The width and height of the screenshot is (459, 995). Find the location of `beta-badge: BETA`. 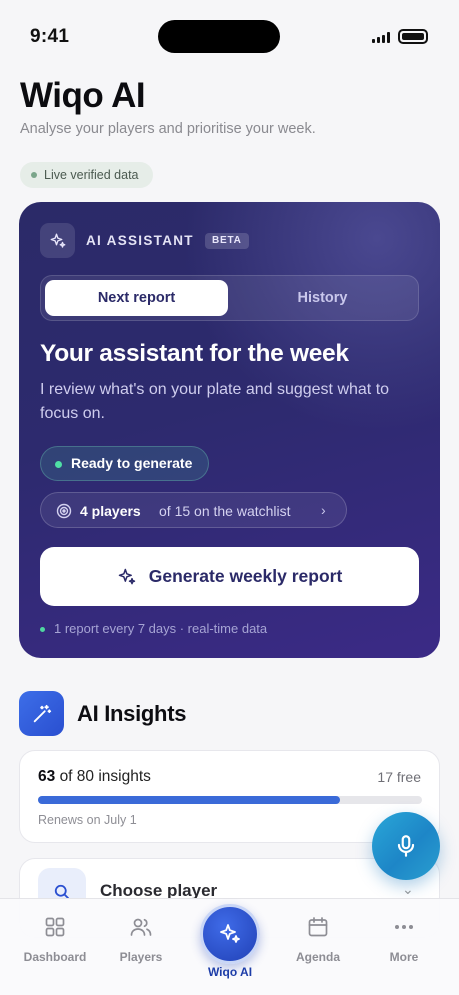

beta-badge: BETA is located at coordinates (227, 241).